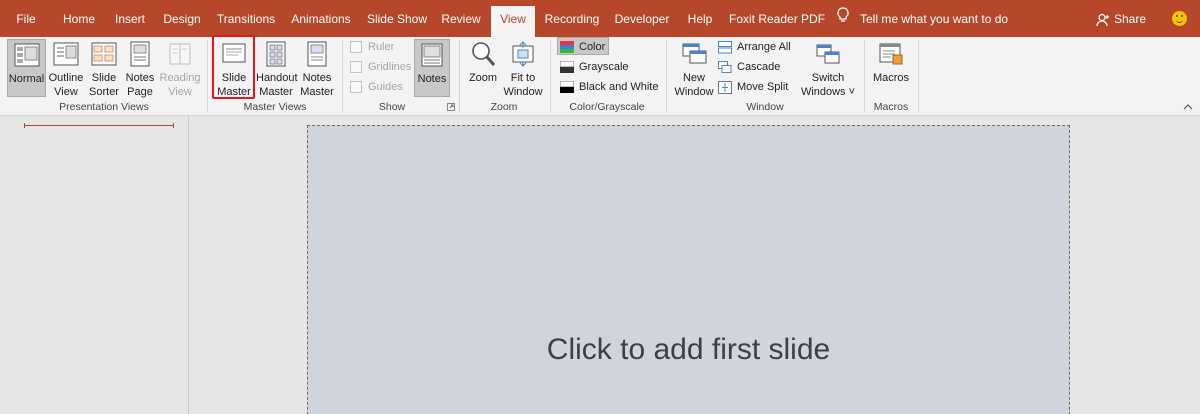 This screenshot has height=414, width=1200. Describe the element at coordinates (130, 21) in the screenshot. I see `tab-insert: Insert` at that location.